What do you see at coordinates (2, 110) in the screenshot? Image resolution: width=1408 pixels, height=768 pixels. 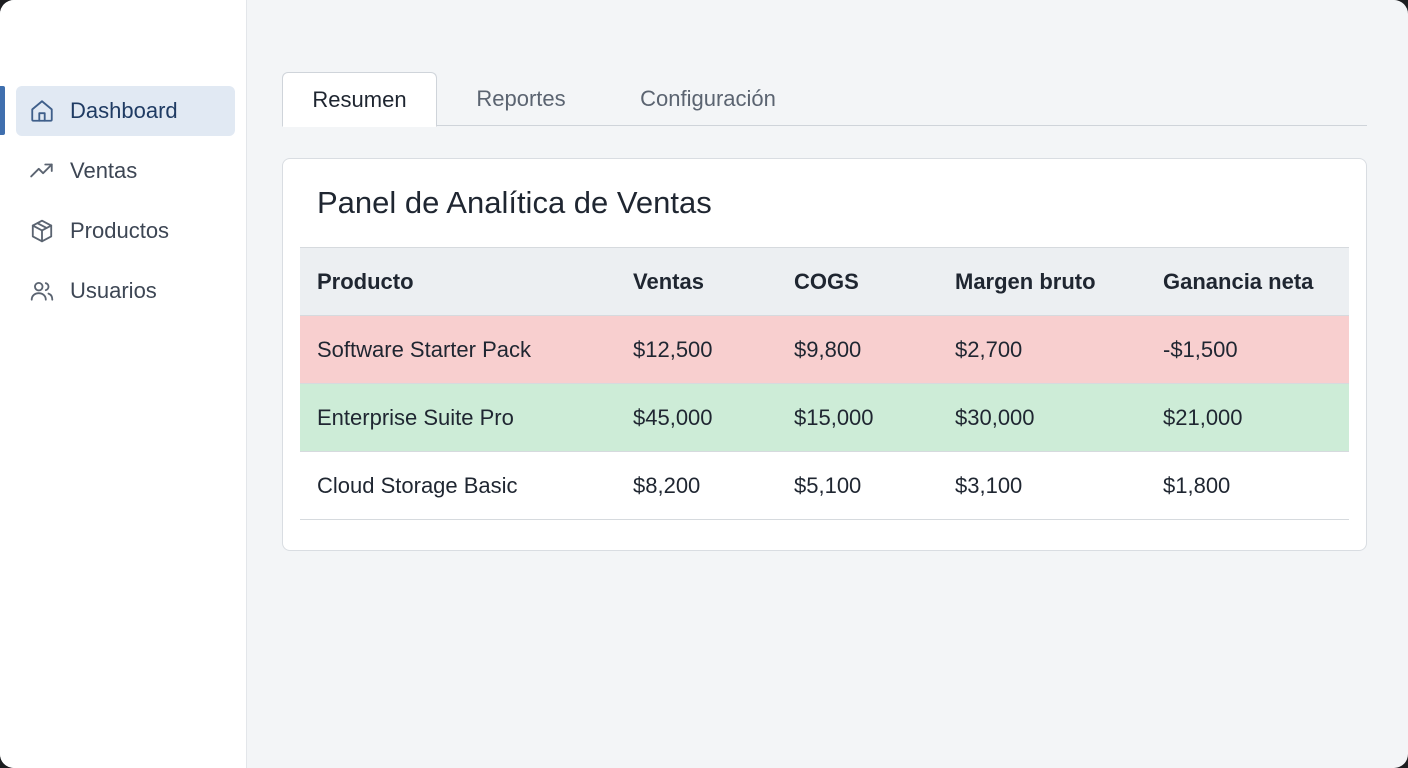 I see `active-indicator` at bounding box center [2, 110].